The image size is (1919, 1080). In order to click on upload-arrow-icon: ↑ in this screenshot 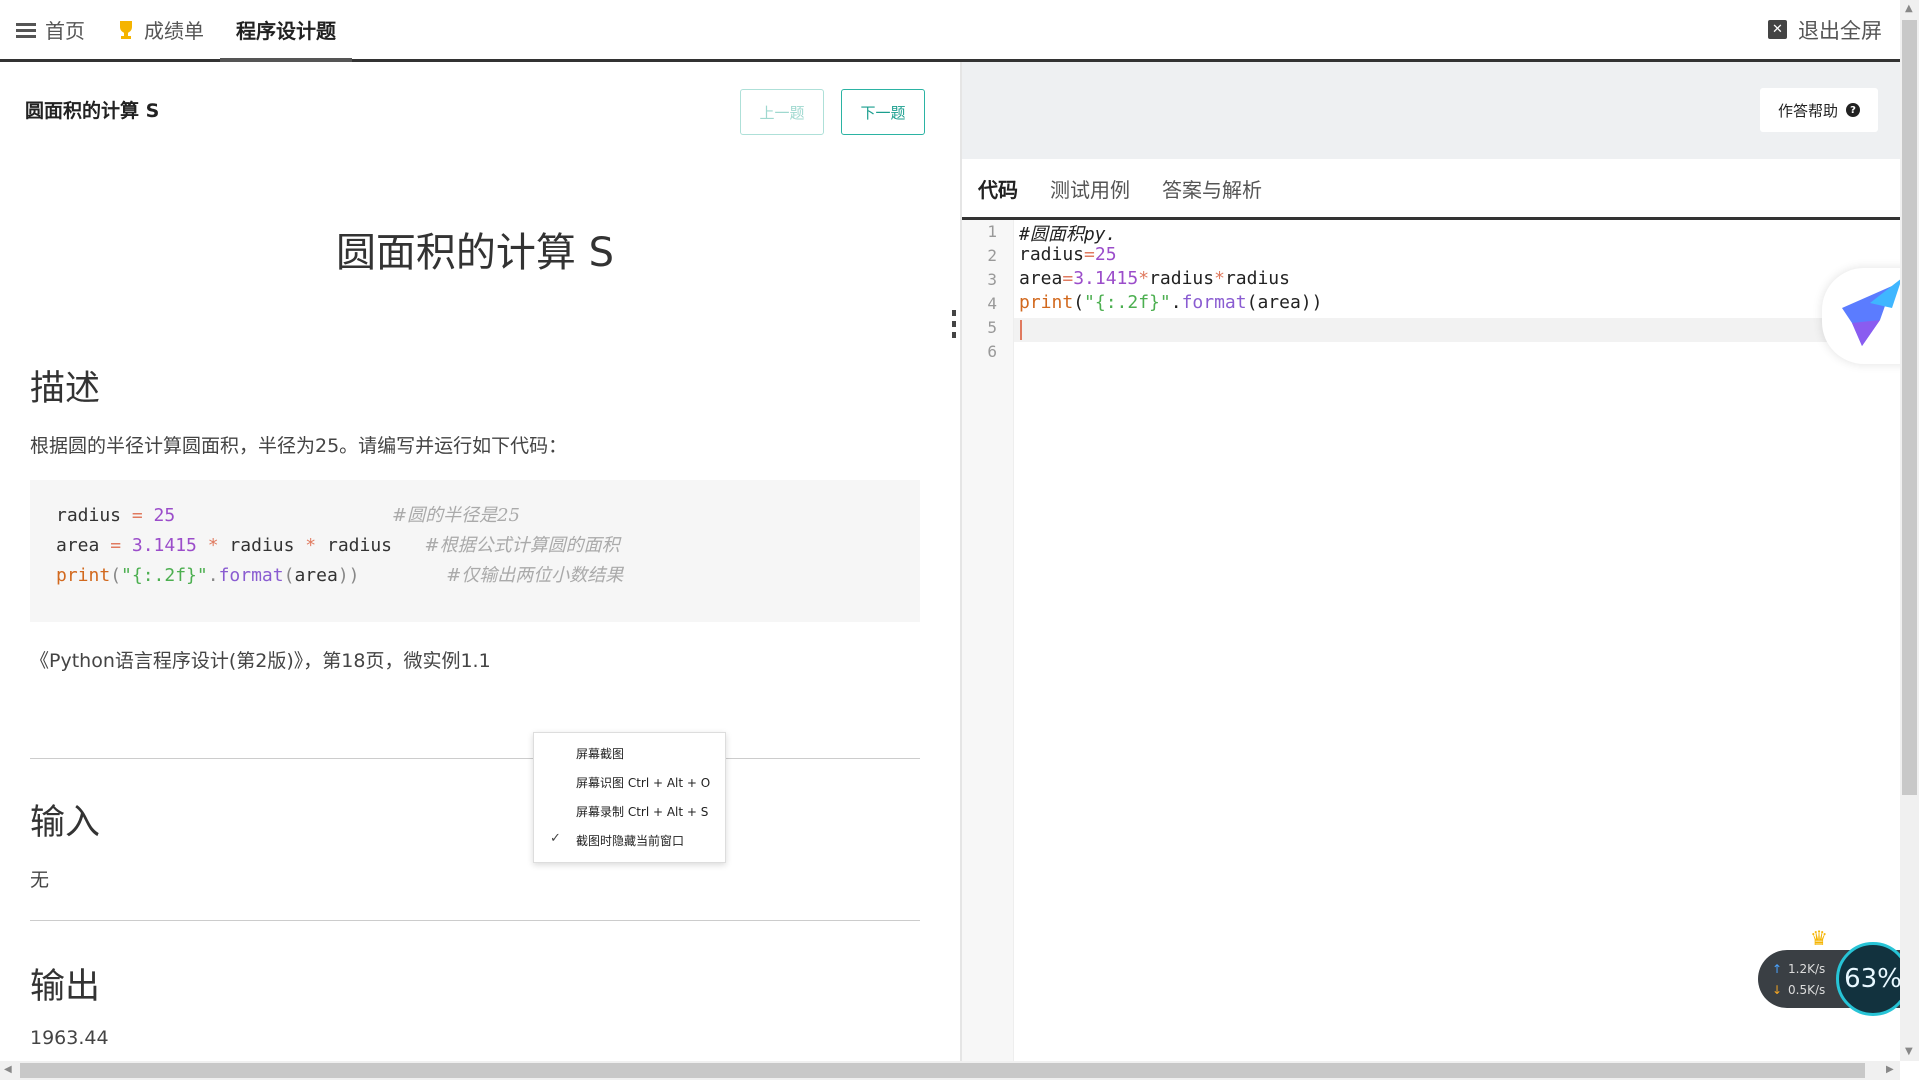, I will do `click(1777, 969)`.